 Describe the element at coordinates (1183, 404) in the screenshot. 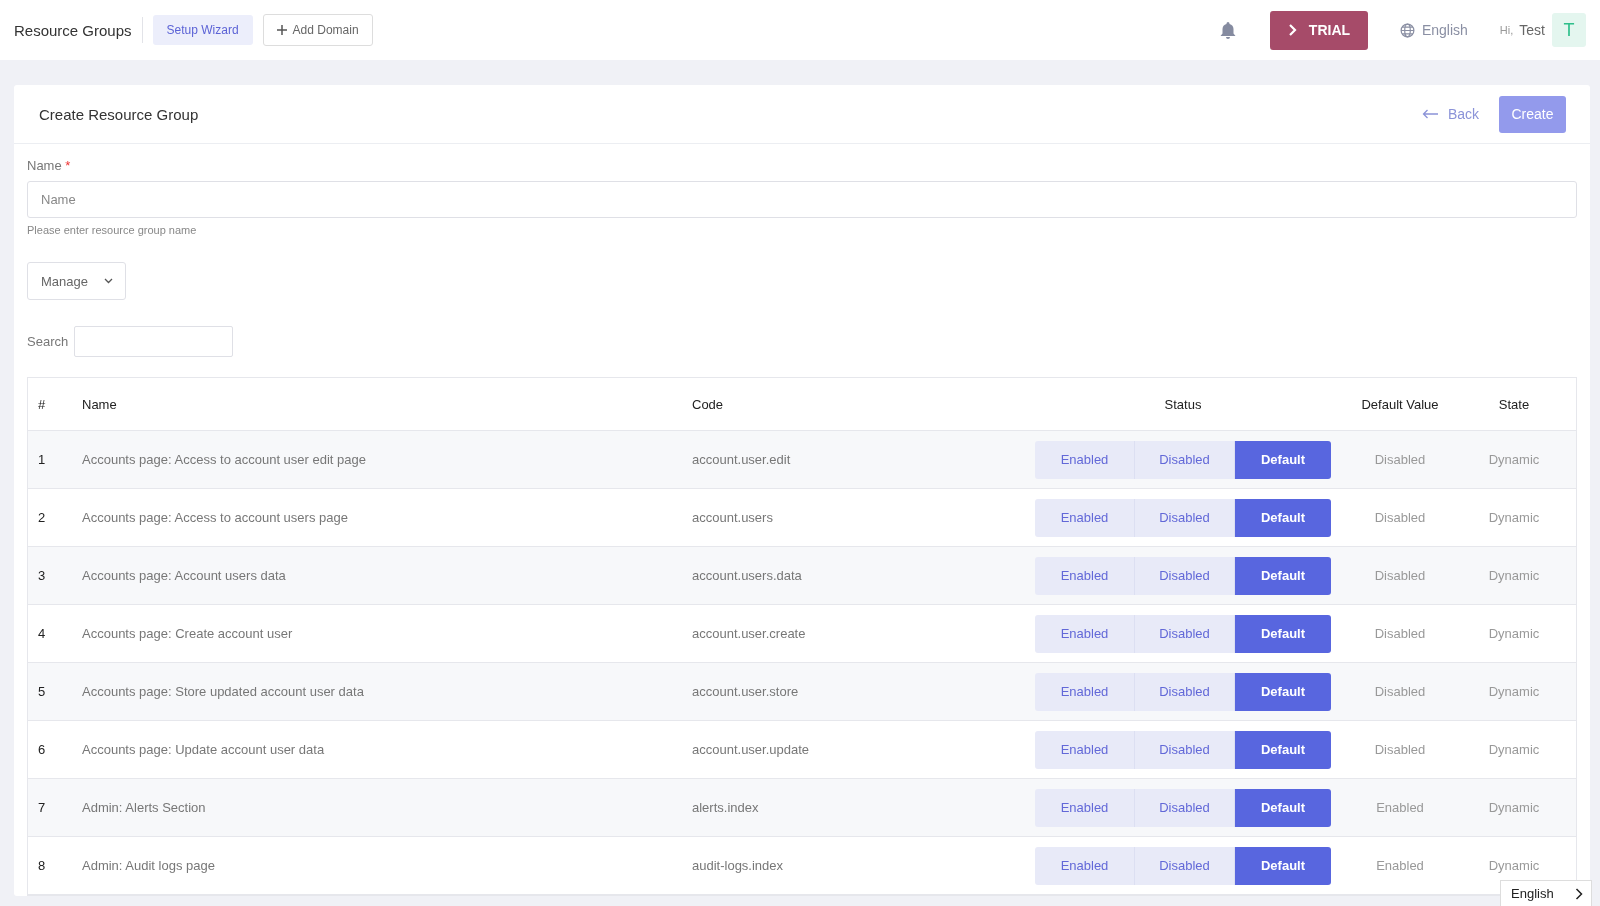

I see `column-header: Status` at that location.